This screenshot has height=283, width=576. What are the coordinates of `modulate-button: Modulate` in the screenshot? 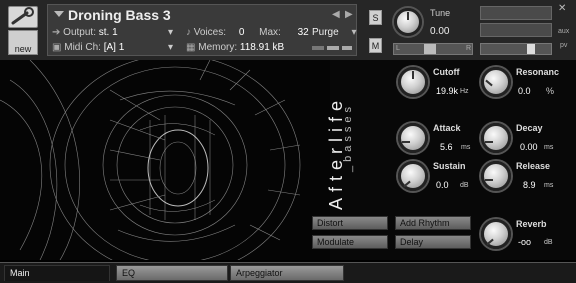 It's located at (350, 242).